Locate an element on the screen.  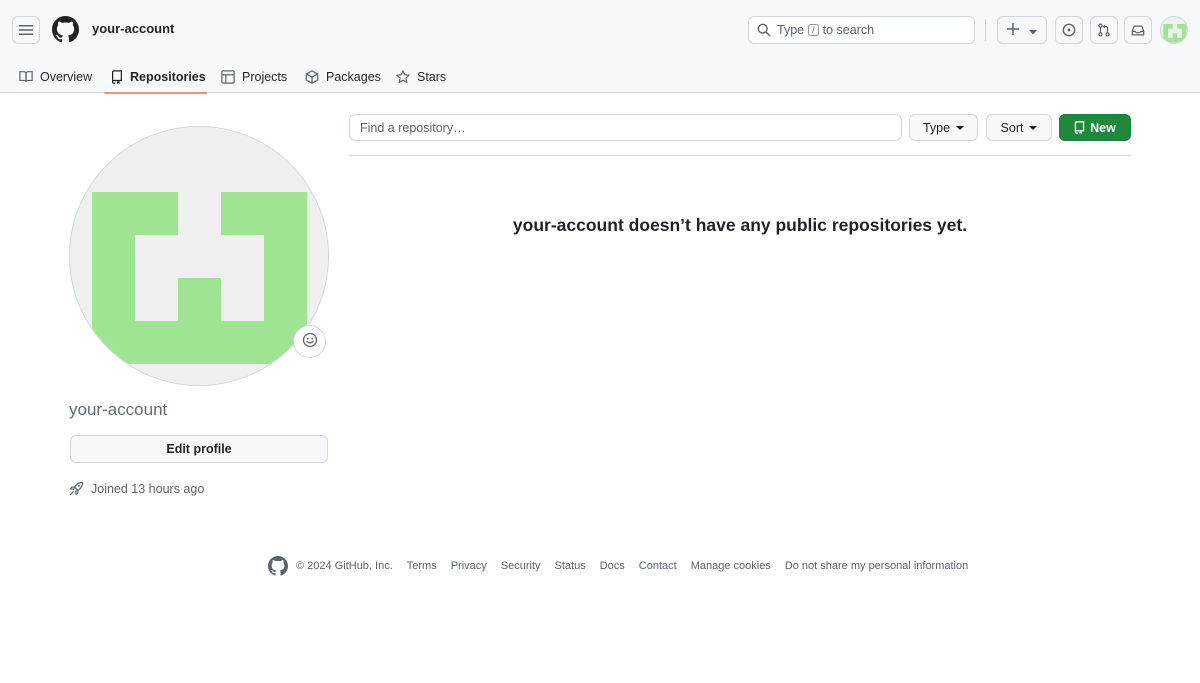
tab-repositories: Repositories is located at coordinates (155, 77).